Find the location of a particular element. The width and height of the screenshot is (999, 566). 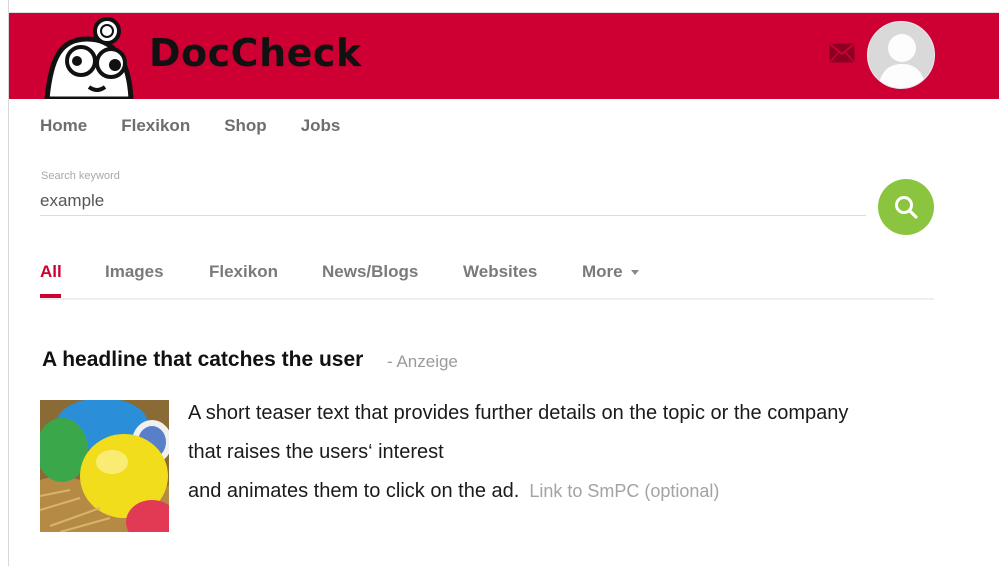

ad-teaser-line: that raises the users‘ interest is located at coordinates (316, 452).